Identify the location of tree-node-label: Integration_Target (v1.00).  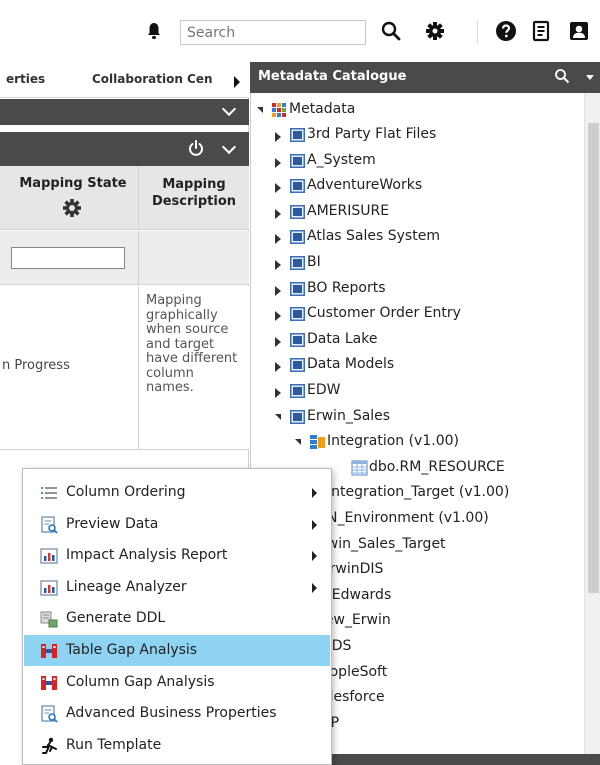
(418, 492).